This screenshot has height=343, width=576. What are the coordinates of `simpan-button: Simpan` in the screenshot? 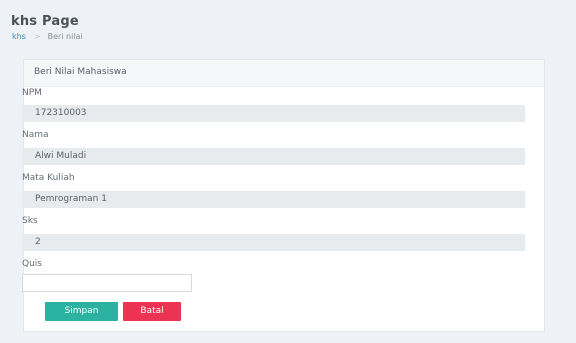 It's located at (81, 311).